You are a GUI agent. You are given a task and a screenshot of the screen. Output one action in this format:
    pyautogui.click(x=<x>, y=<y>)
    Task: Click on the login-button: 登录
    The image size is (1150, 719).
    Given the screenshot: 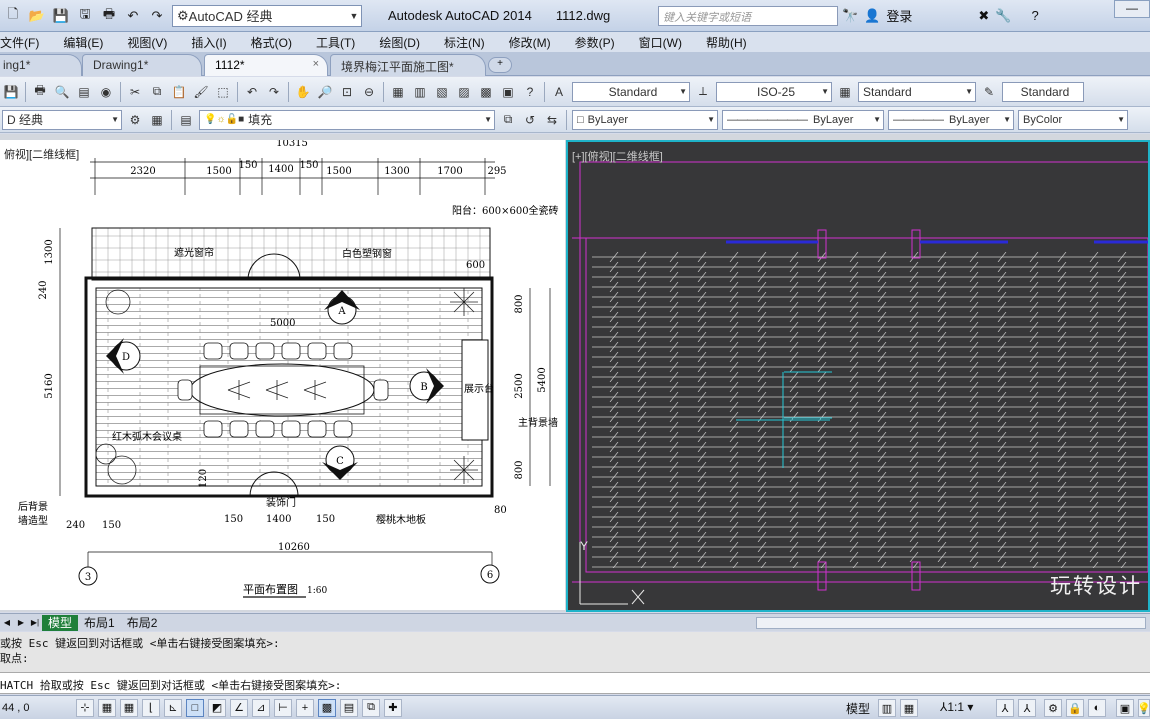 What is the action you would take?
    pyautogui.click(x=899, y=15)
    